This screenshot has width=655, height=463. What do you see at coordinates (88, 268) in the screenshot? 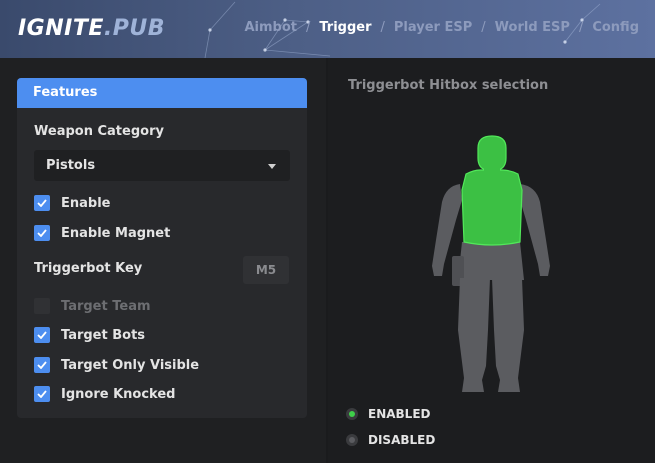
I see `triggerbot-key-label: Triggerbot Key` at bounding box center [88, 268].